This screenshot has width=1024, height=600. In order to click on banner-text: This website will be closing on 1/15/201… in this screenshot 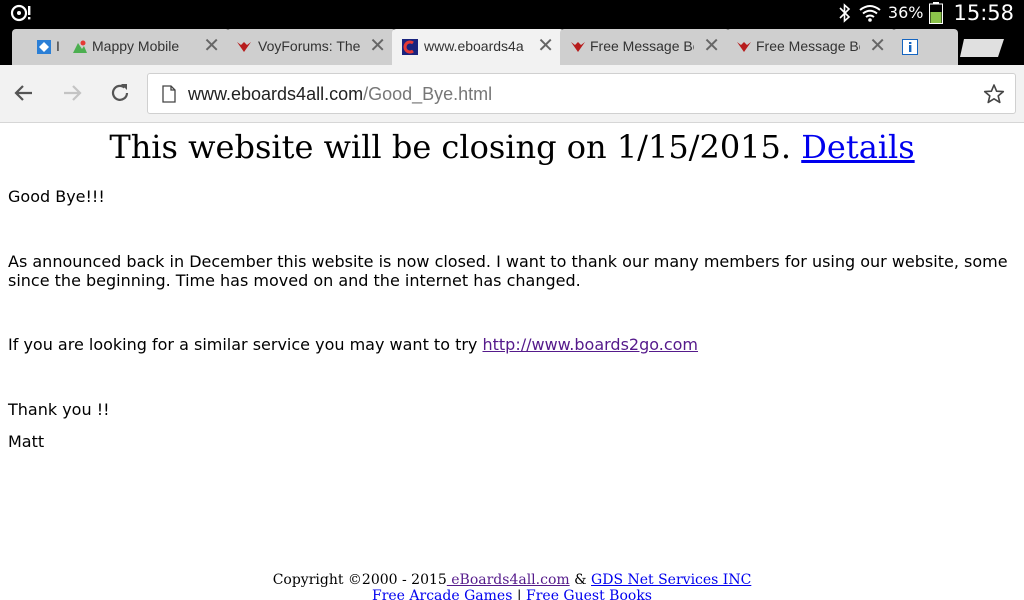, I will do `click(455, 147)`.